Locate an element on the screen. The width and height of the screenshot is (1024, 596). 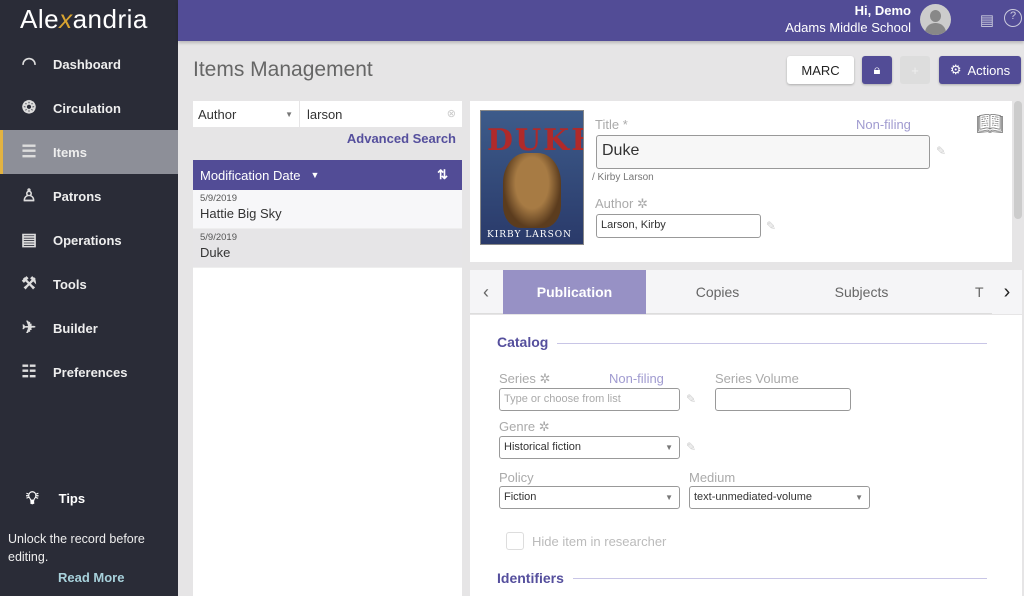
sidebar-item-tools: ⚒ Tools is located at coordinates (89, 284).